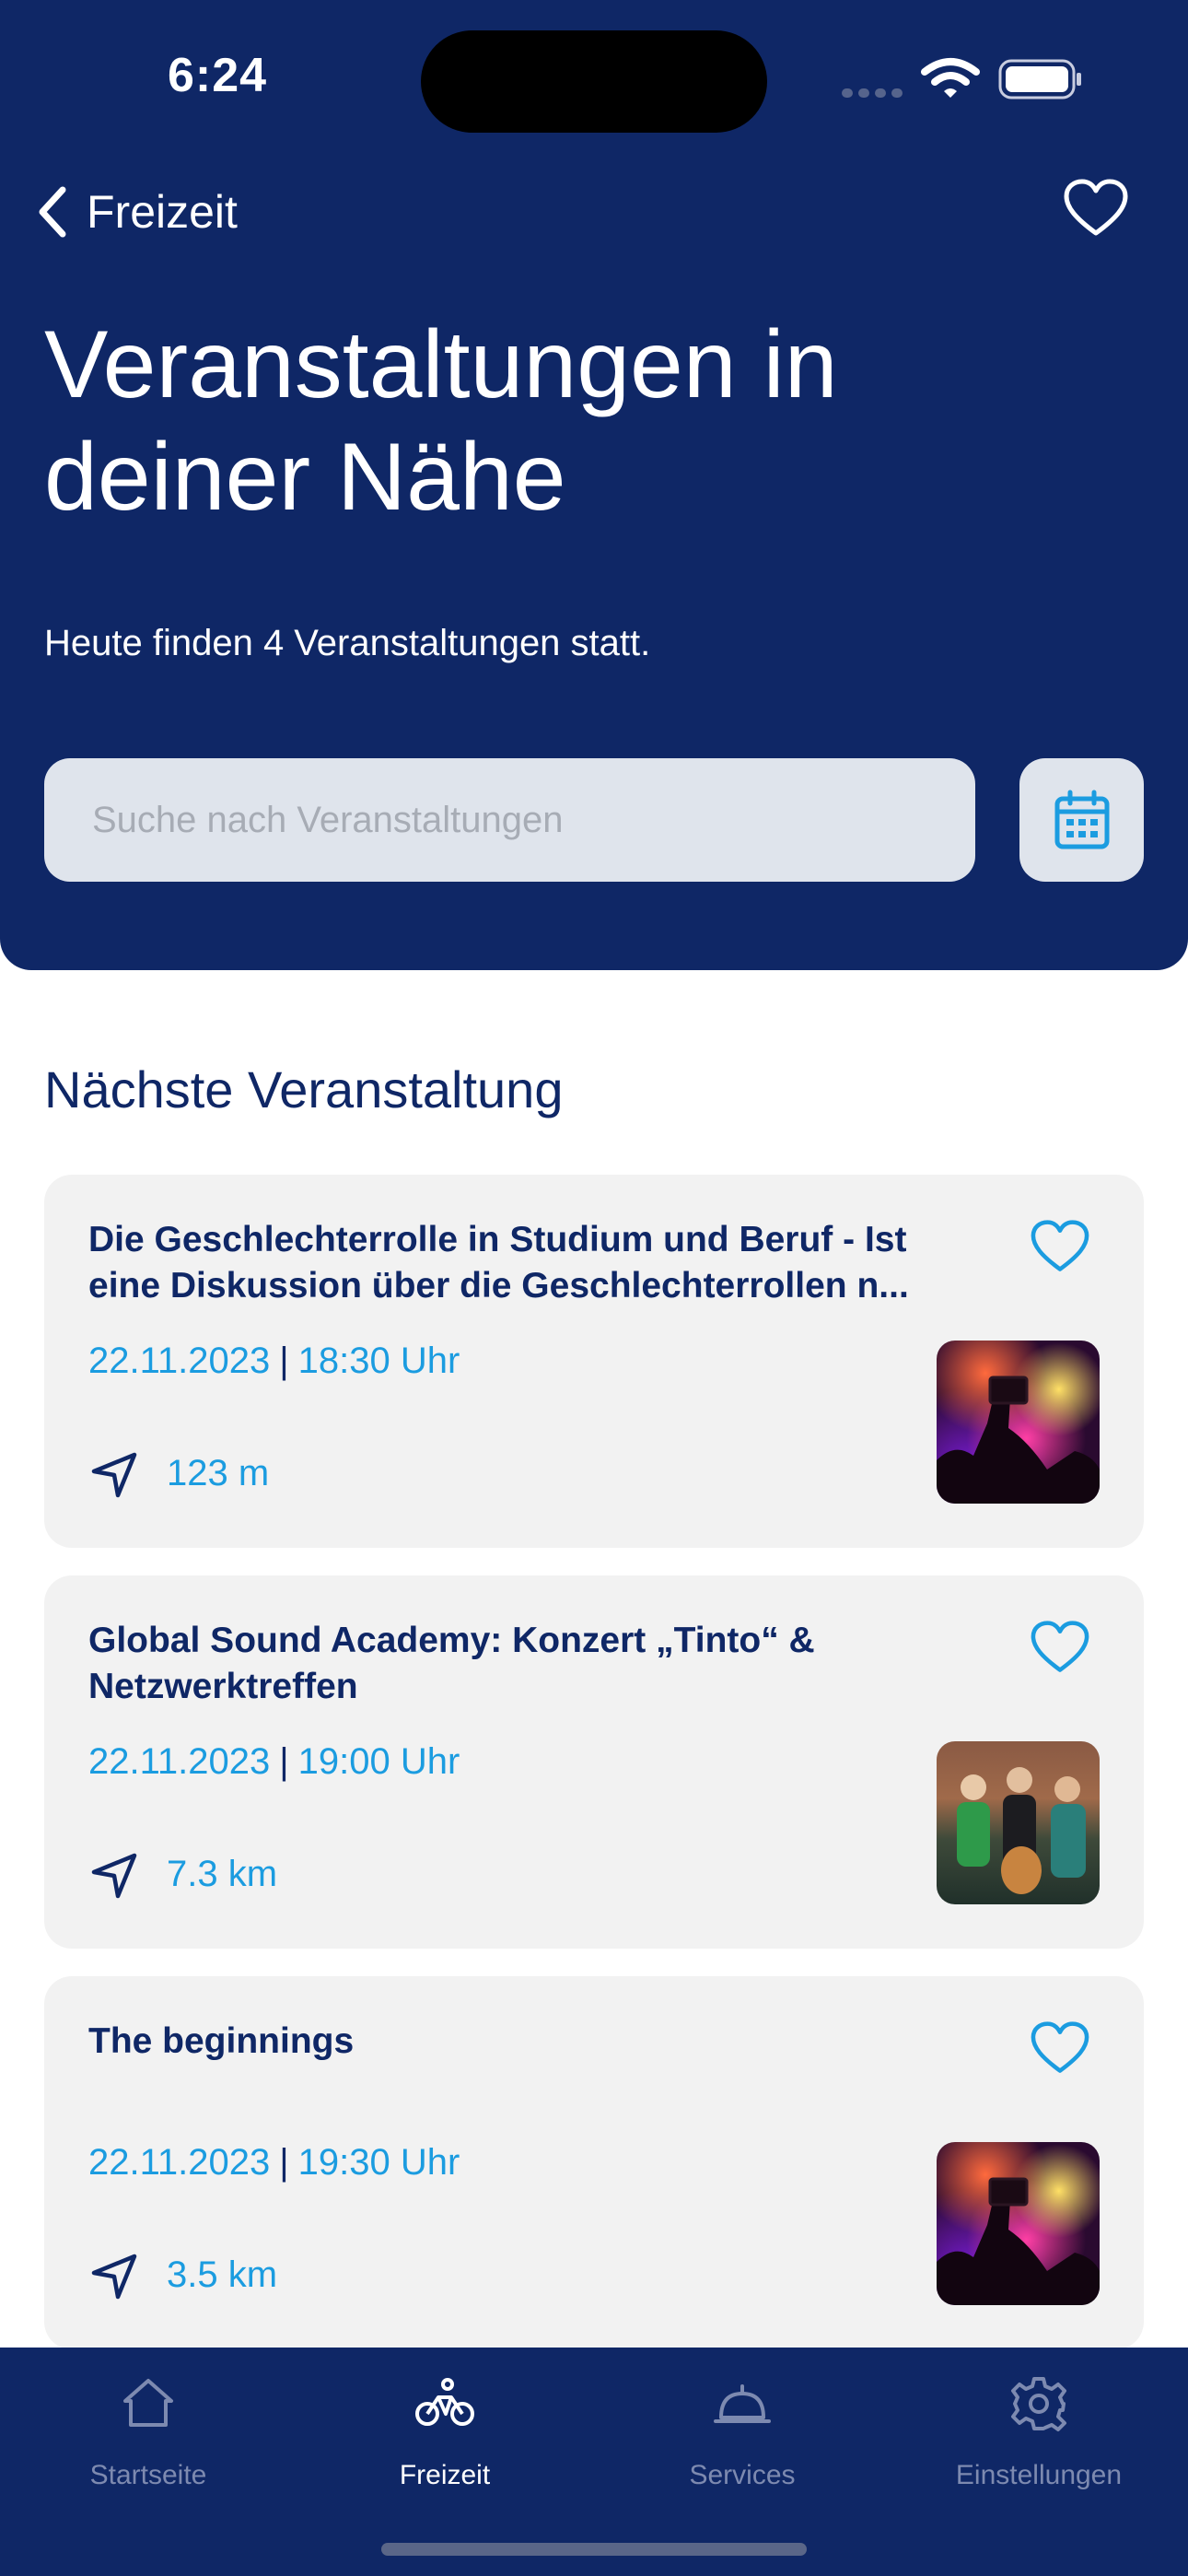 The image size is (1188, 2576). I want to click on battery-icon, so click(1039, 79).